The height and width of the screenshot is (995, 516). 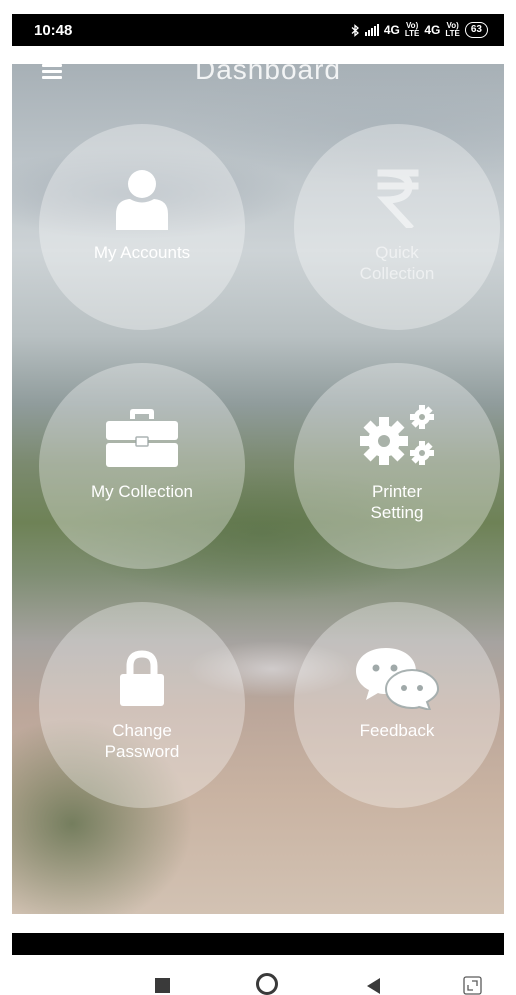 What do you see at coordinates (397, 502) in the screenshot?
I see `printer-setting-label: Printer Setting` at bounding box center [397, 502].